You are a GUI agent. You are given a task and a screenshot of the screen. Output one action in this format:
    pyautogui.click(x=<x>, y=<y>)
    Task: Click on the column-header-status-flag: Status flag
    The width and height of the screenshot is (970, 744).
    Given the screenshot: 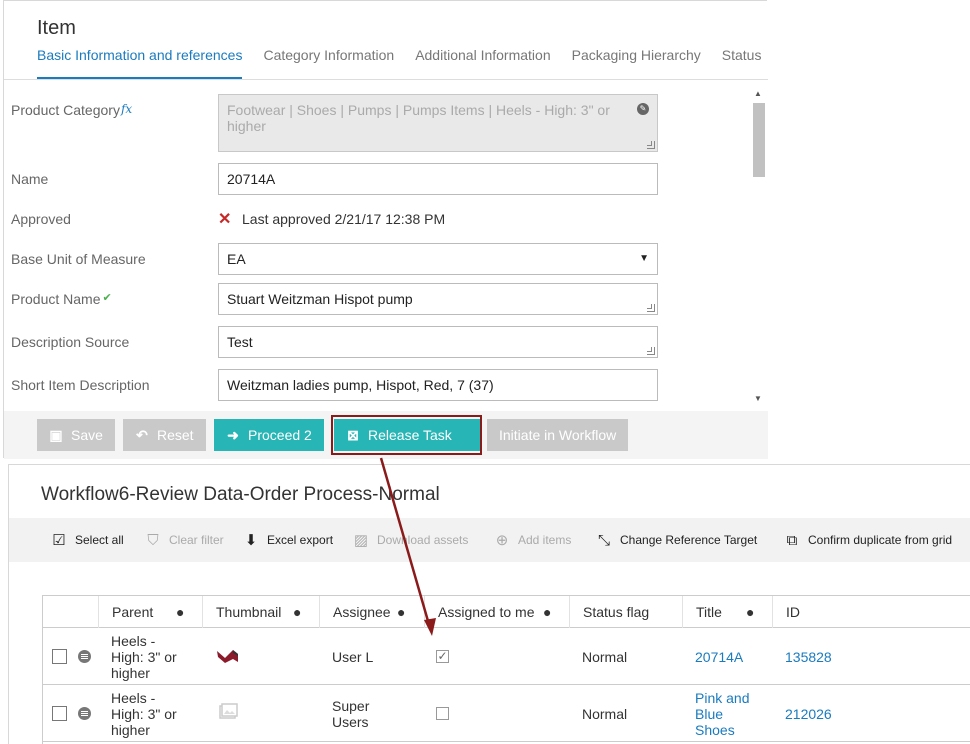 What is the action you would take?
    pyautogui.click(x=625, y=612)
    